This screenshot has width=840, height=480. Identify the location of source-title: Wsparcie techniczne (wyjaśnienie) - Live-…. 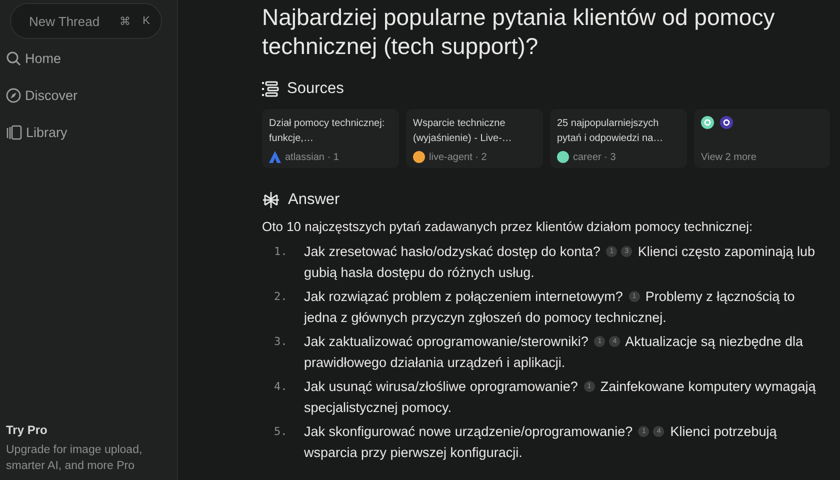
(463, 131).